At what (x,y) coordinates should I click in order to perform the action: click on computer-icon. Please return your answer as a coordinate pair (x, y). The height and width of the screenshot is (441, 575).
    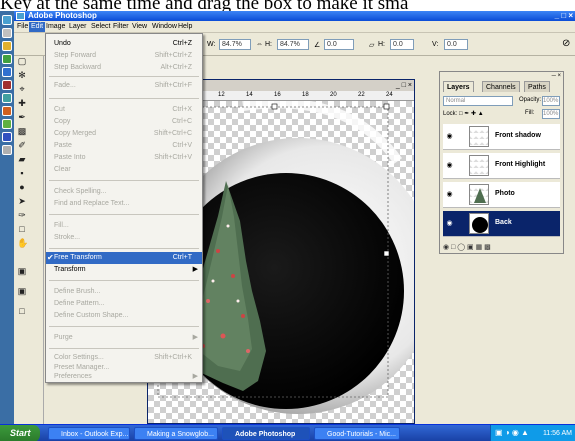
    Looking at the image, I should click on (7, 33).